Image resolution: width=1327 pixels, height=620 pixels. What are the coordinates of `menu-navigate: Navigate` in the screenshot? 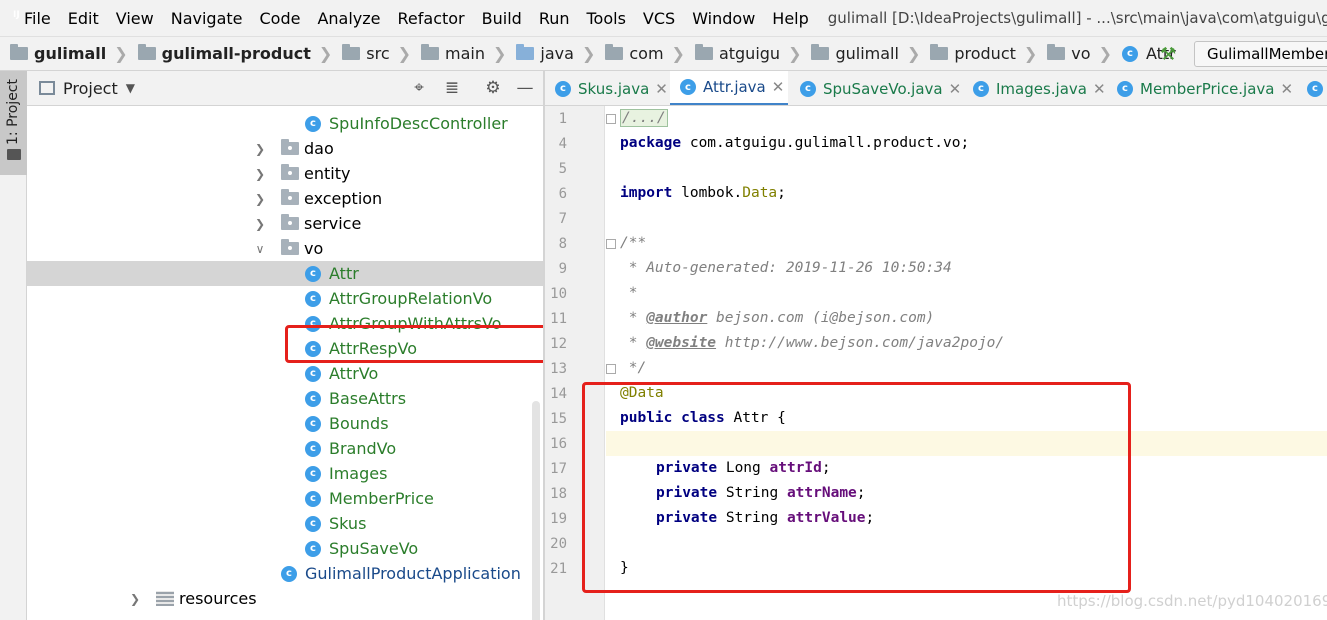 It's located at (207, 18).